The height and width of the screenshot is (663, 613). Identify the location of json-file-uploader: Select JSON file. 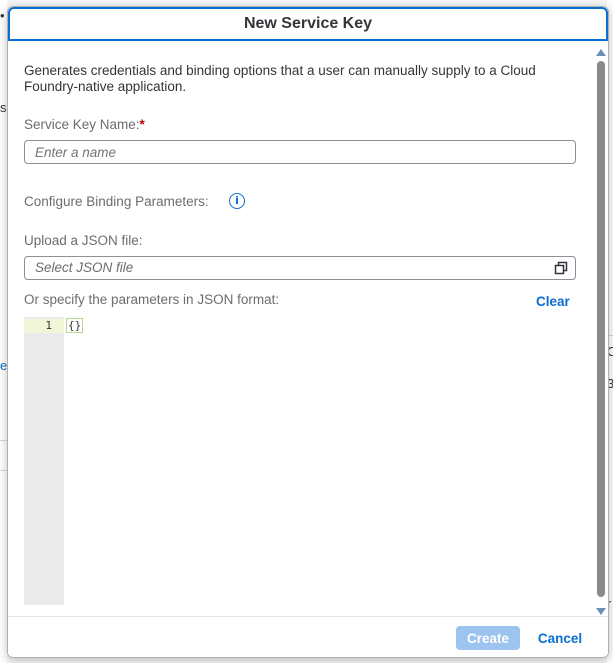
(300, 268).